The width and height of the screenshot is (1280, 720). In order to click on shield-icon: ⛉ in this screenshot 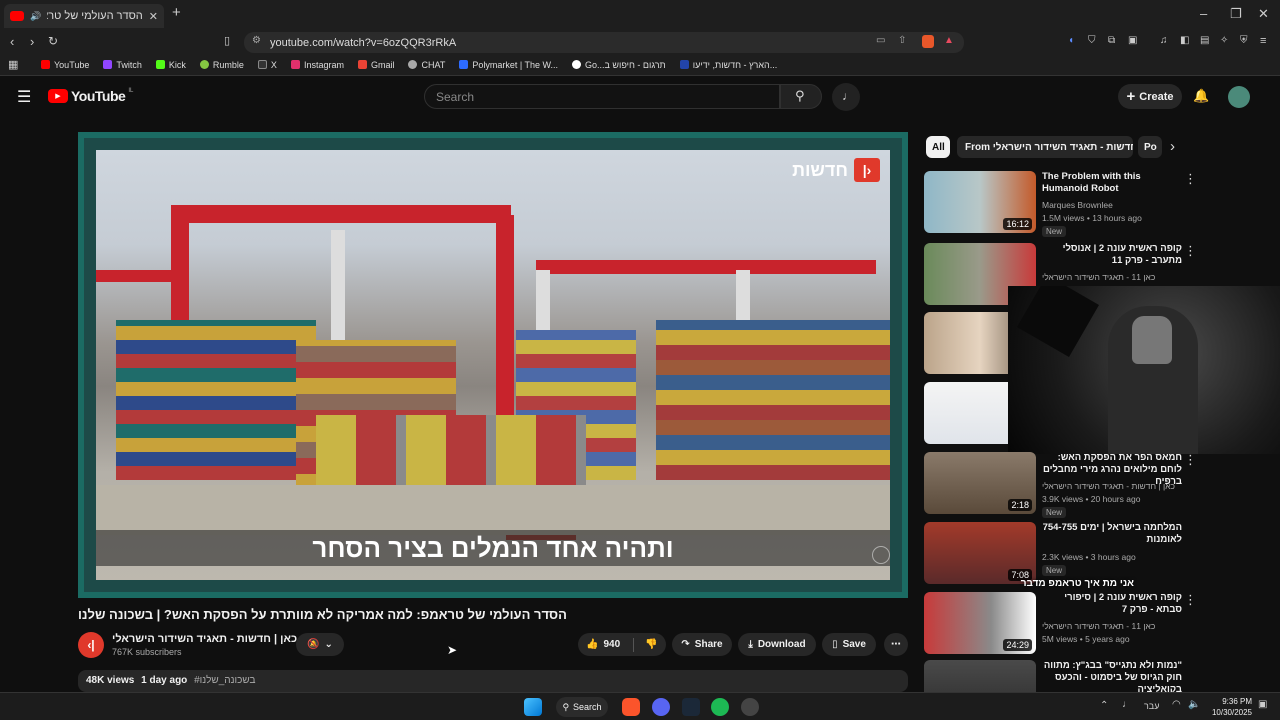, I will do `click(1092, 40)`.